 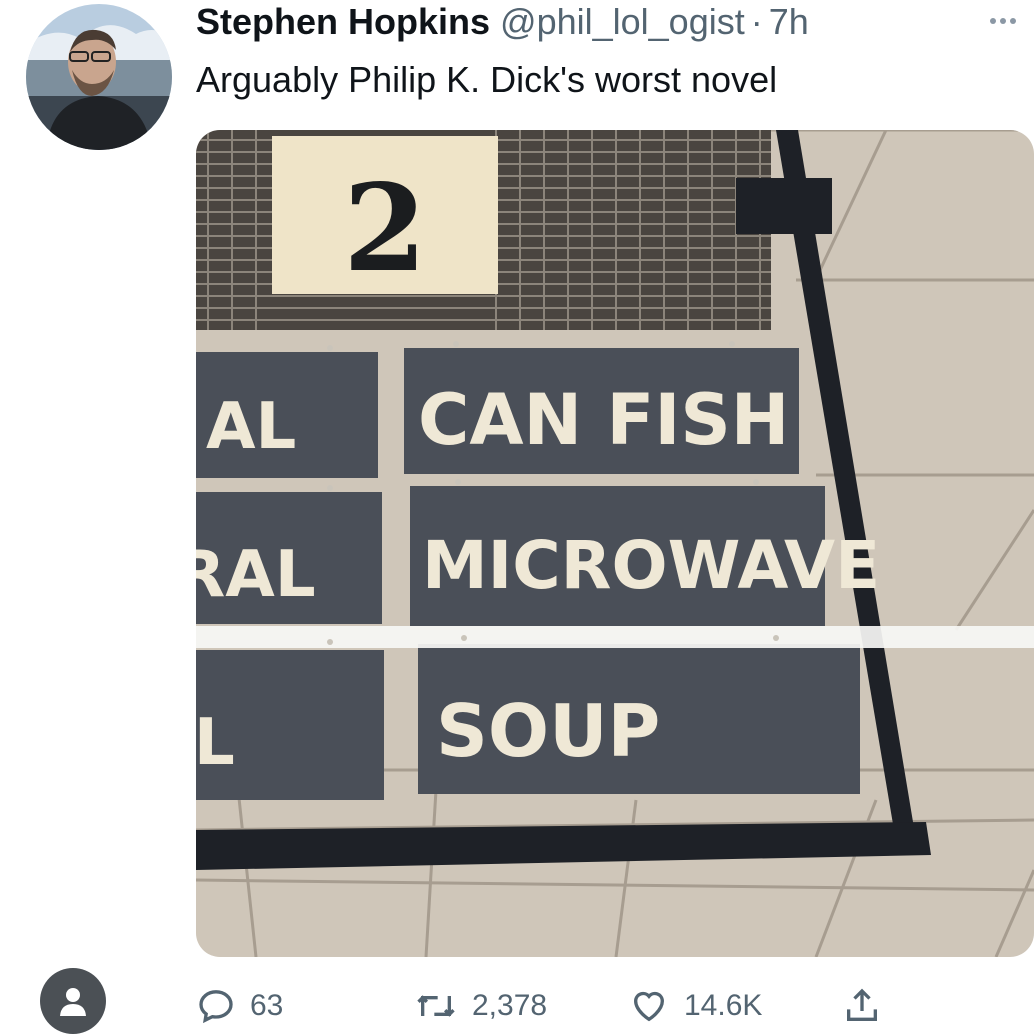 I want to click on tweet-text: Arguably Philip K. Dick's worst novel, so click(x=487, y=79).